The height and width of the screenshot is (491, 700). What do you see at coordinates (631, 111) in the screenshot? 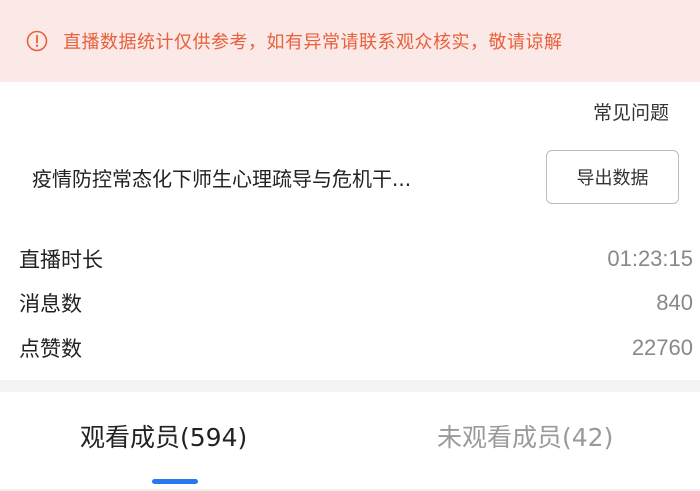
I see `faq-link: 常见问题` at bounding box center [631, 111].